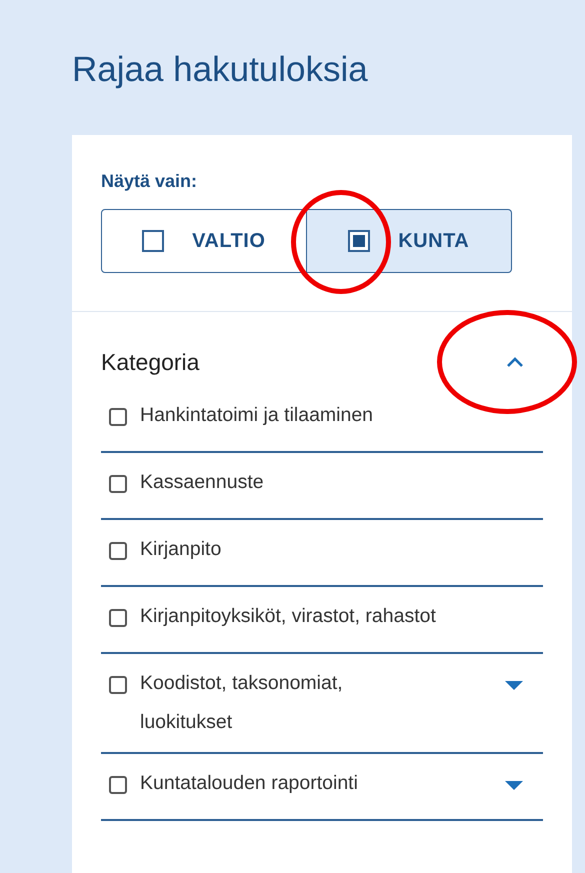 Image resolution: width=585 pixels, height=873 pixels. What do you see at coordinates (149, 181) in the screenshot?
I see `filter-label: Näytä vain:` at bounding box center [149, 181].